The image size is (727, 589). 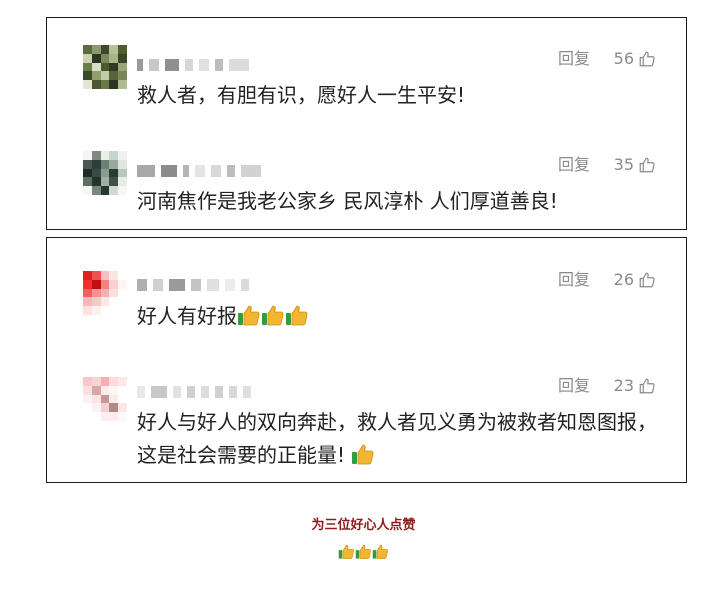 I want to click on like-button: 26, so click(x=635, y=280).